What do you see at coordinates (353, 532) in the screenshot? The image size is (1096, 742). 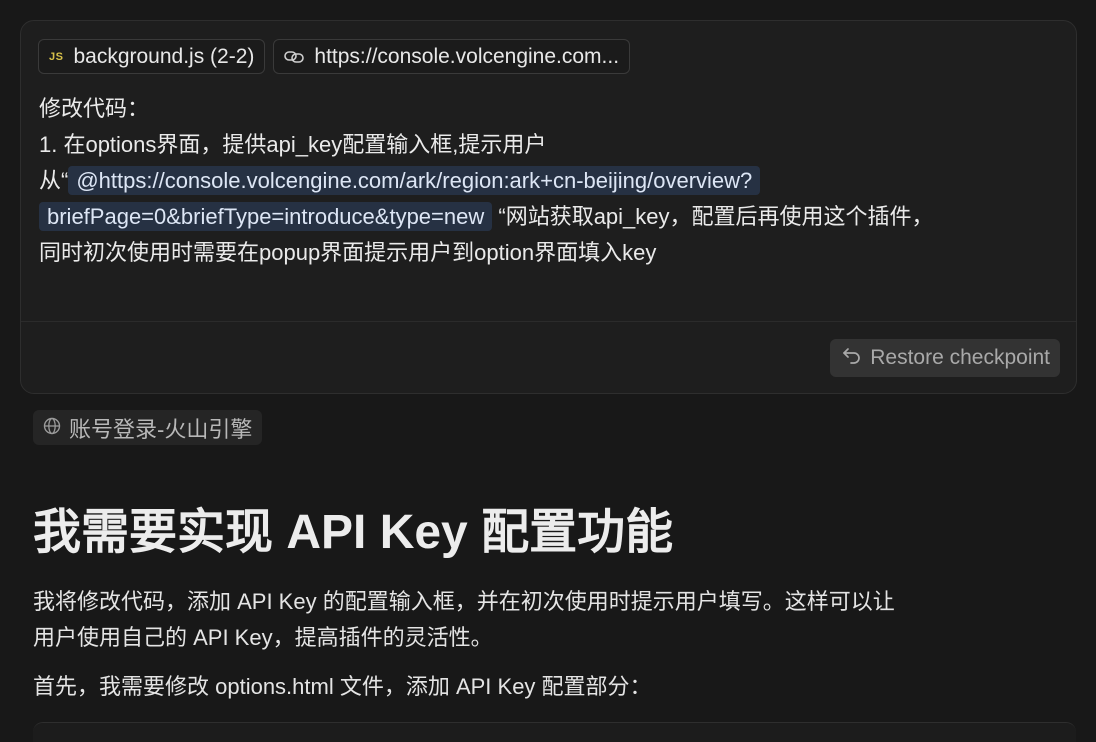 I see `response-heading: 我需要实现 API Key 配置功能` at bounding box center [353, 532].